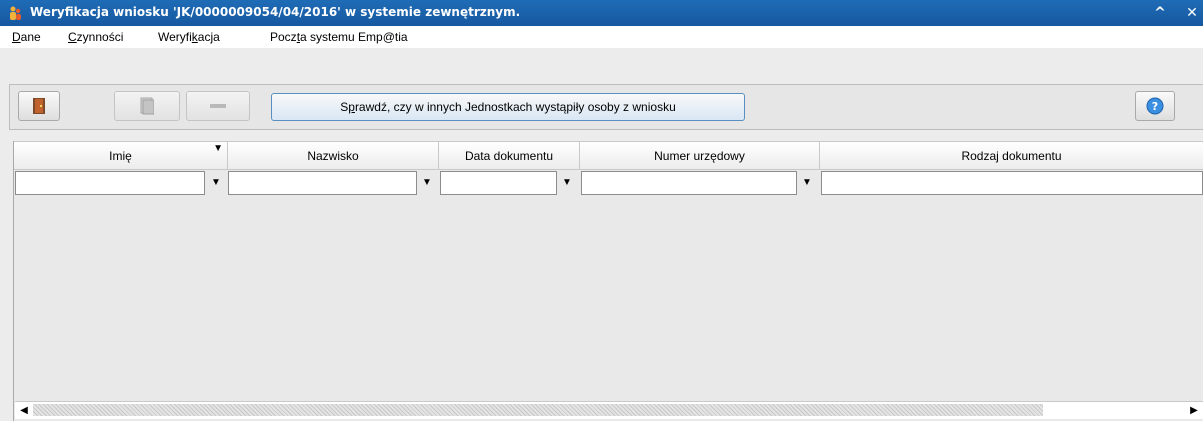 Image resolution: width=1203 pixels, height=421 pixels. Describe the element at coordinates (218, 148) in the screenshot. I see `sort-descending-icon: ▼` at that location.